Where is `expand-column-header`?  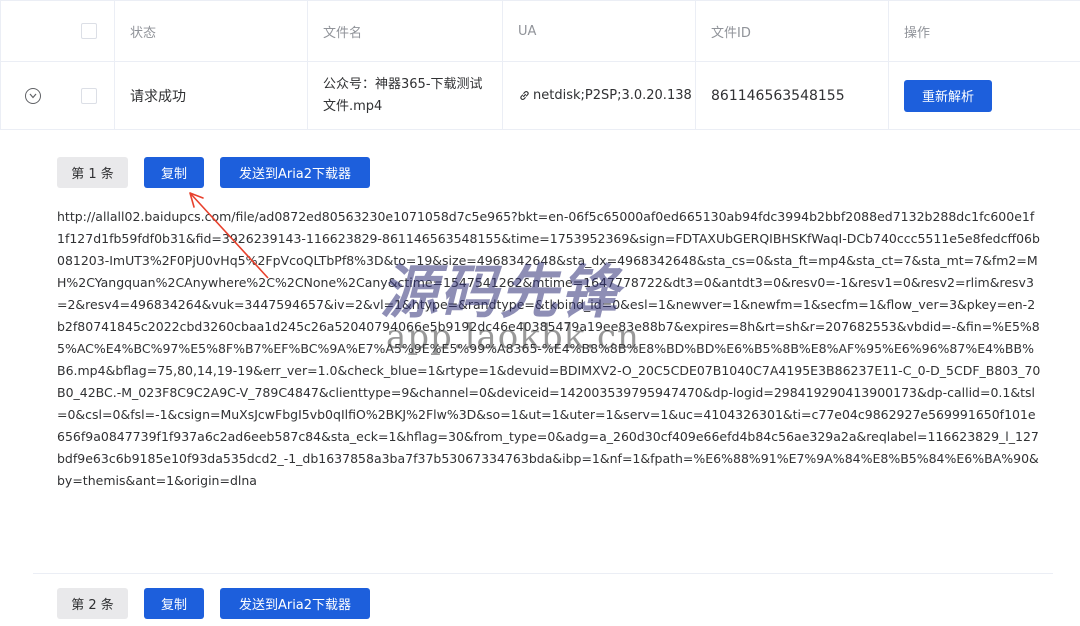
expand-column-header is located at coordinates (32, 31).